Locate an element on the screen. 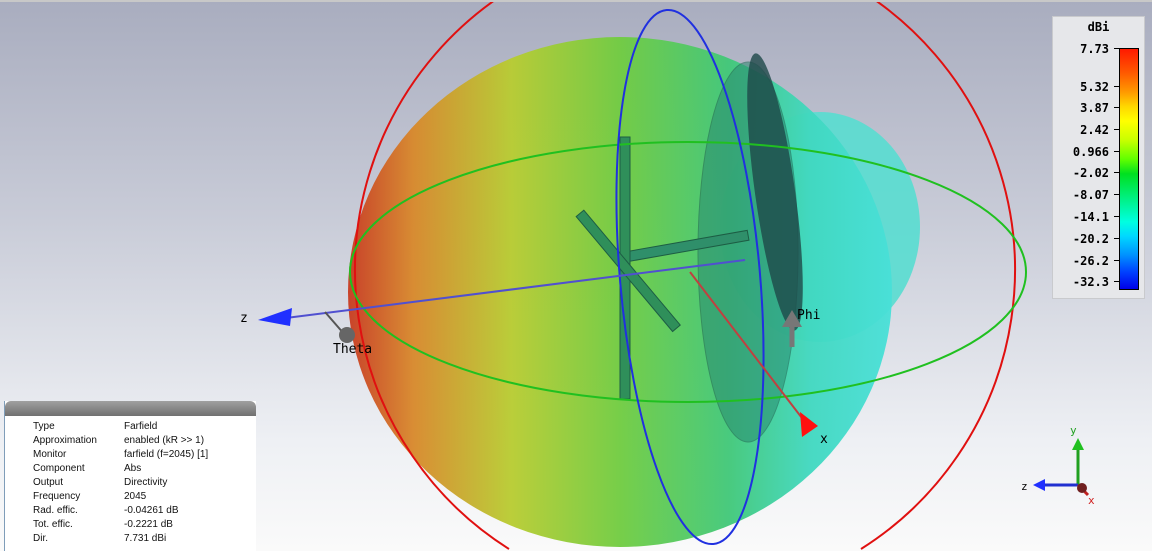 The image size is (1152, 551). phi-label: Phi is located at coordinates (809, 315).